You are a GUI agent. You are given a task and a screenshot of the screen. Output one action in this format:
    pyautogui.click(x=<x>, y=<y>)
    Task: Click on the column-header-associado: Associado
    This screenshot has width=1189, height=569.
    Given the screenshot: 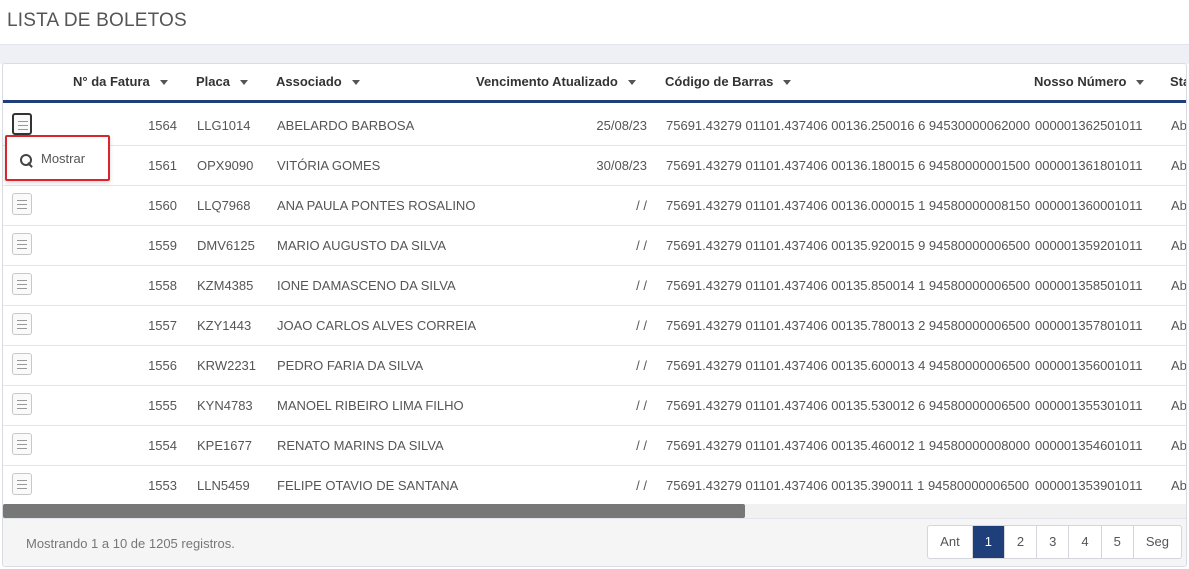 What is the action you would take?
    pyautogui.click(x=318, y=81)
    